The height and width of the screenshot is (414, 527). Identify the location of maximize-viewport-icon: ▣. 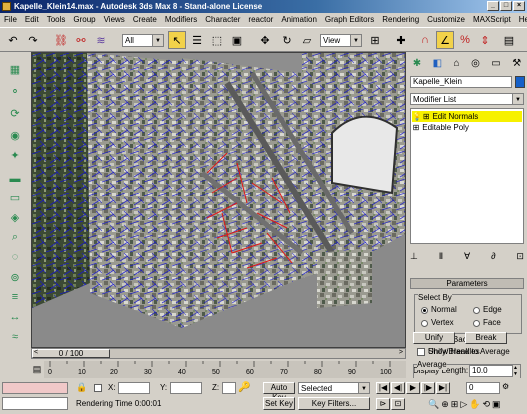
(496, 404).